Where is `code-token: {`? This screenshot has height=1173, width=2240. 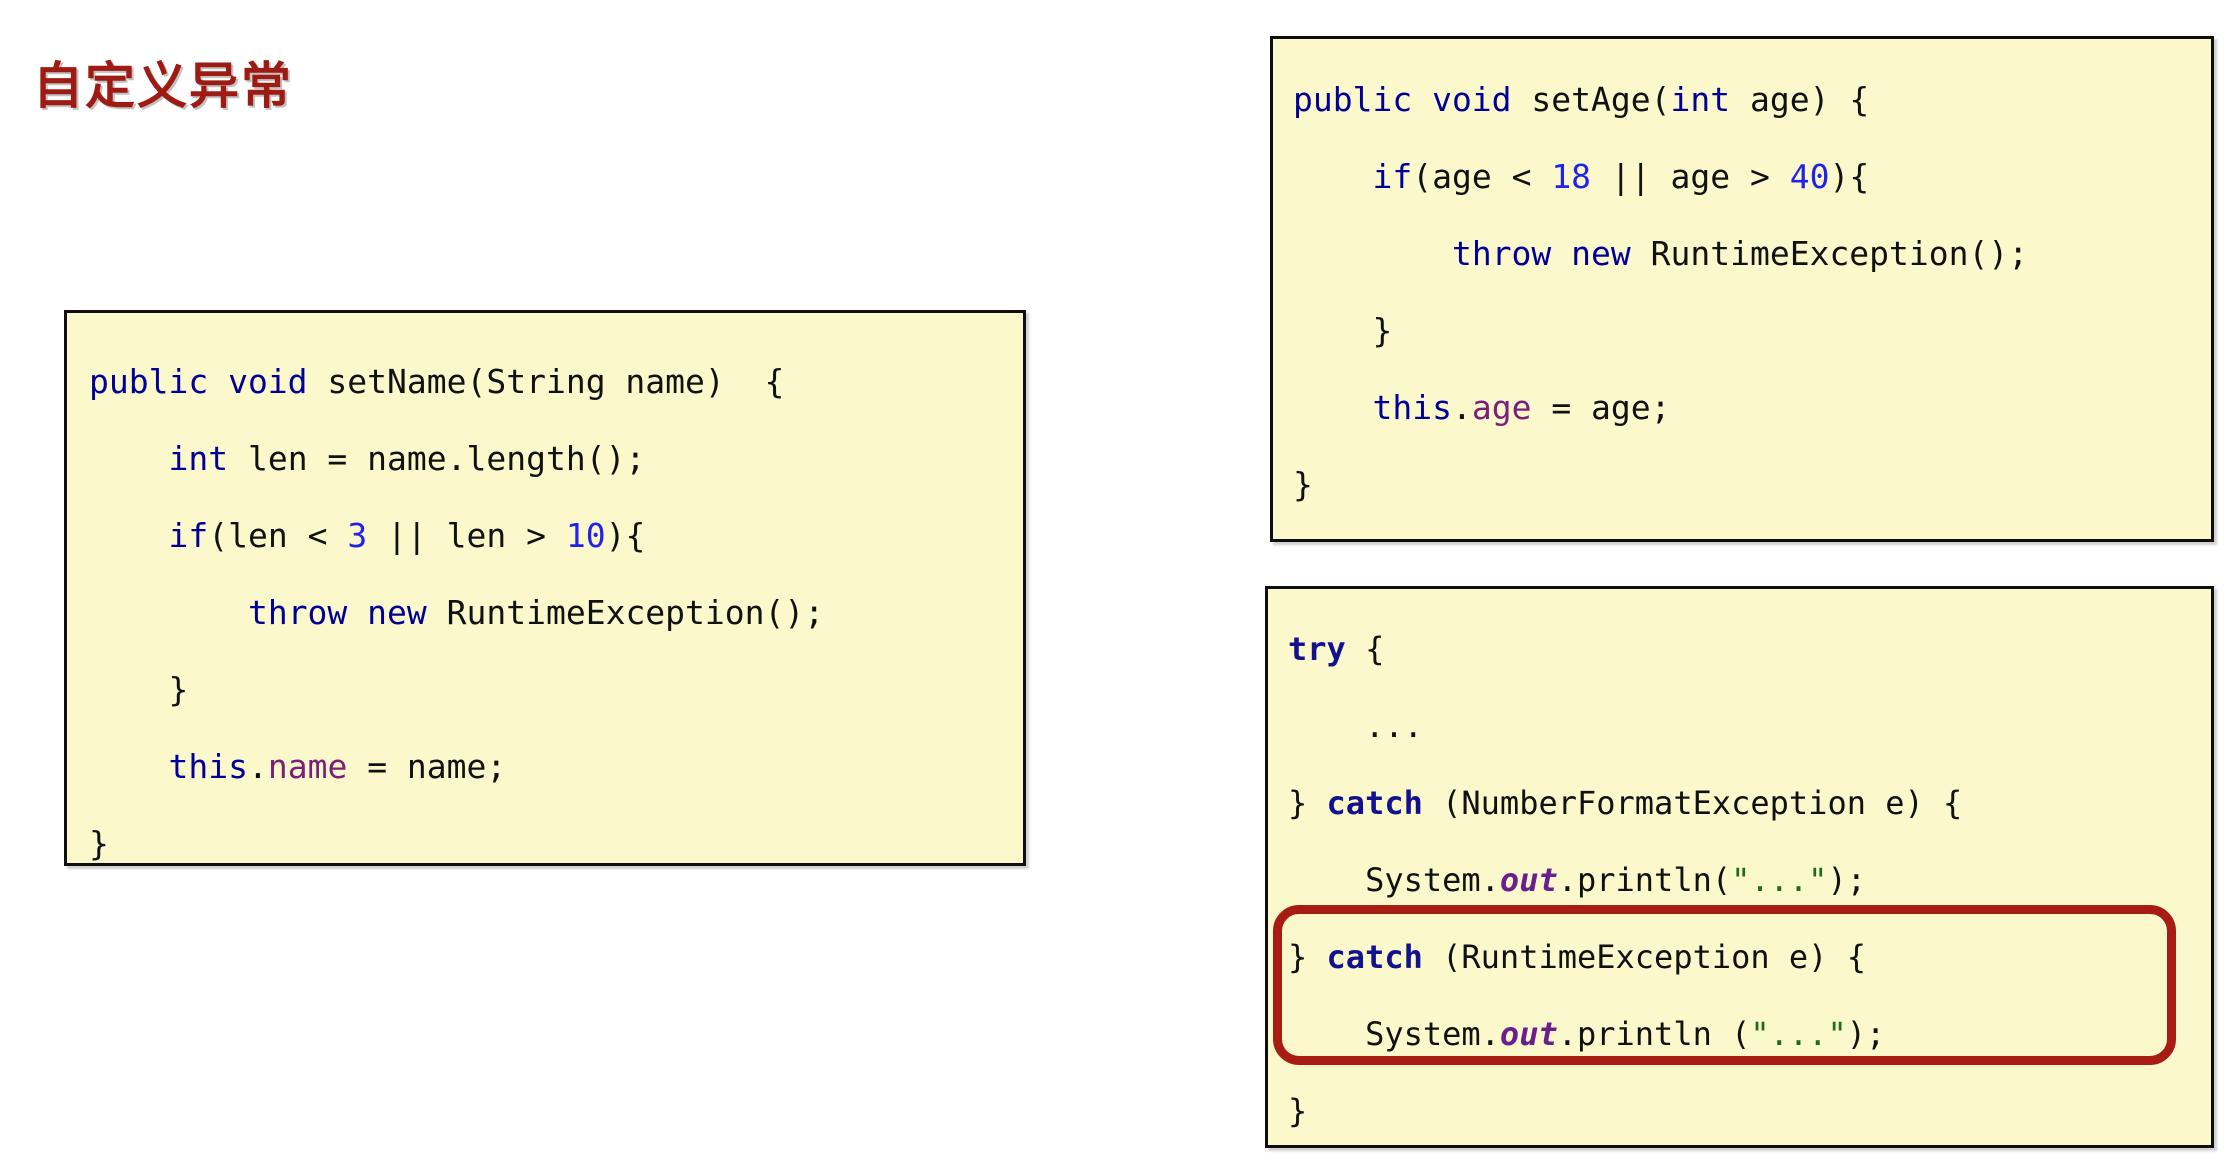 code-token: { is located at coordinates (1365, 649).